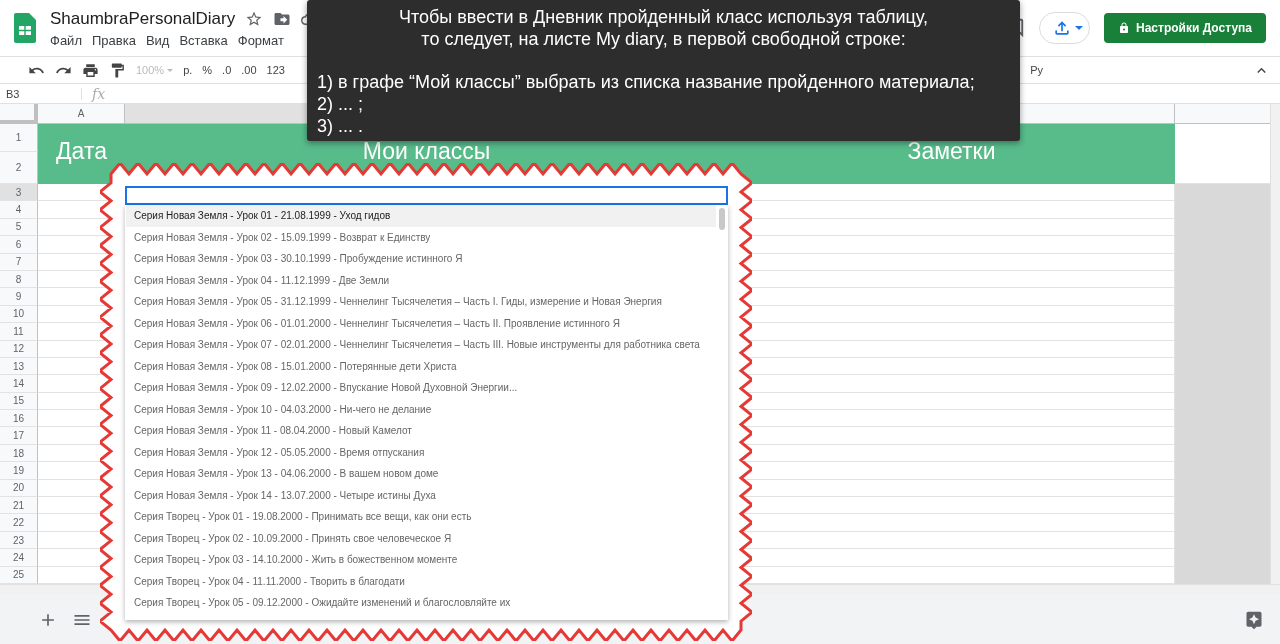 The image size is (1280, 644). I want to click on tooltip-text: Чтобы ввести в Дневник пройденный класс используя таблицу,, so click(663, 17).